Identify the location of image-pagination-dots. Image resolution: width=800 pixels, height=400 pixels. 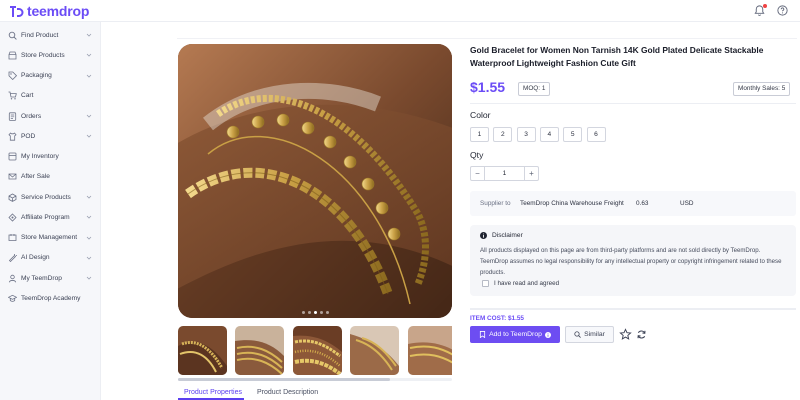
(315, 312).